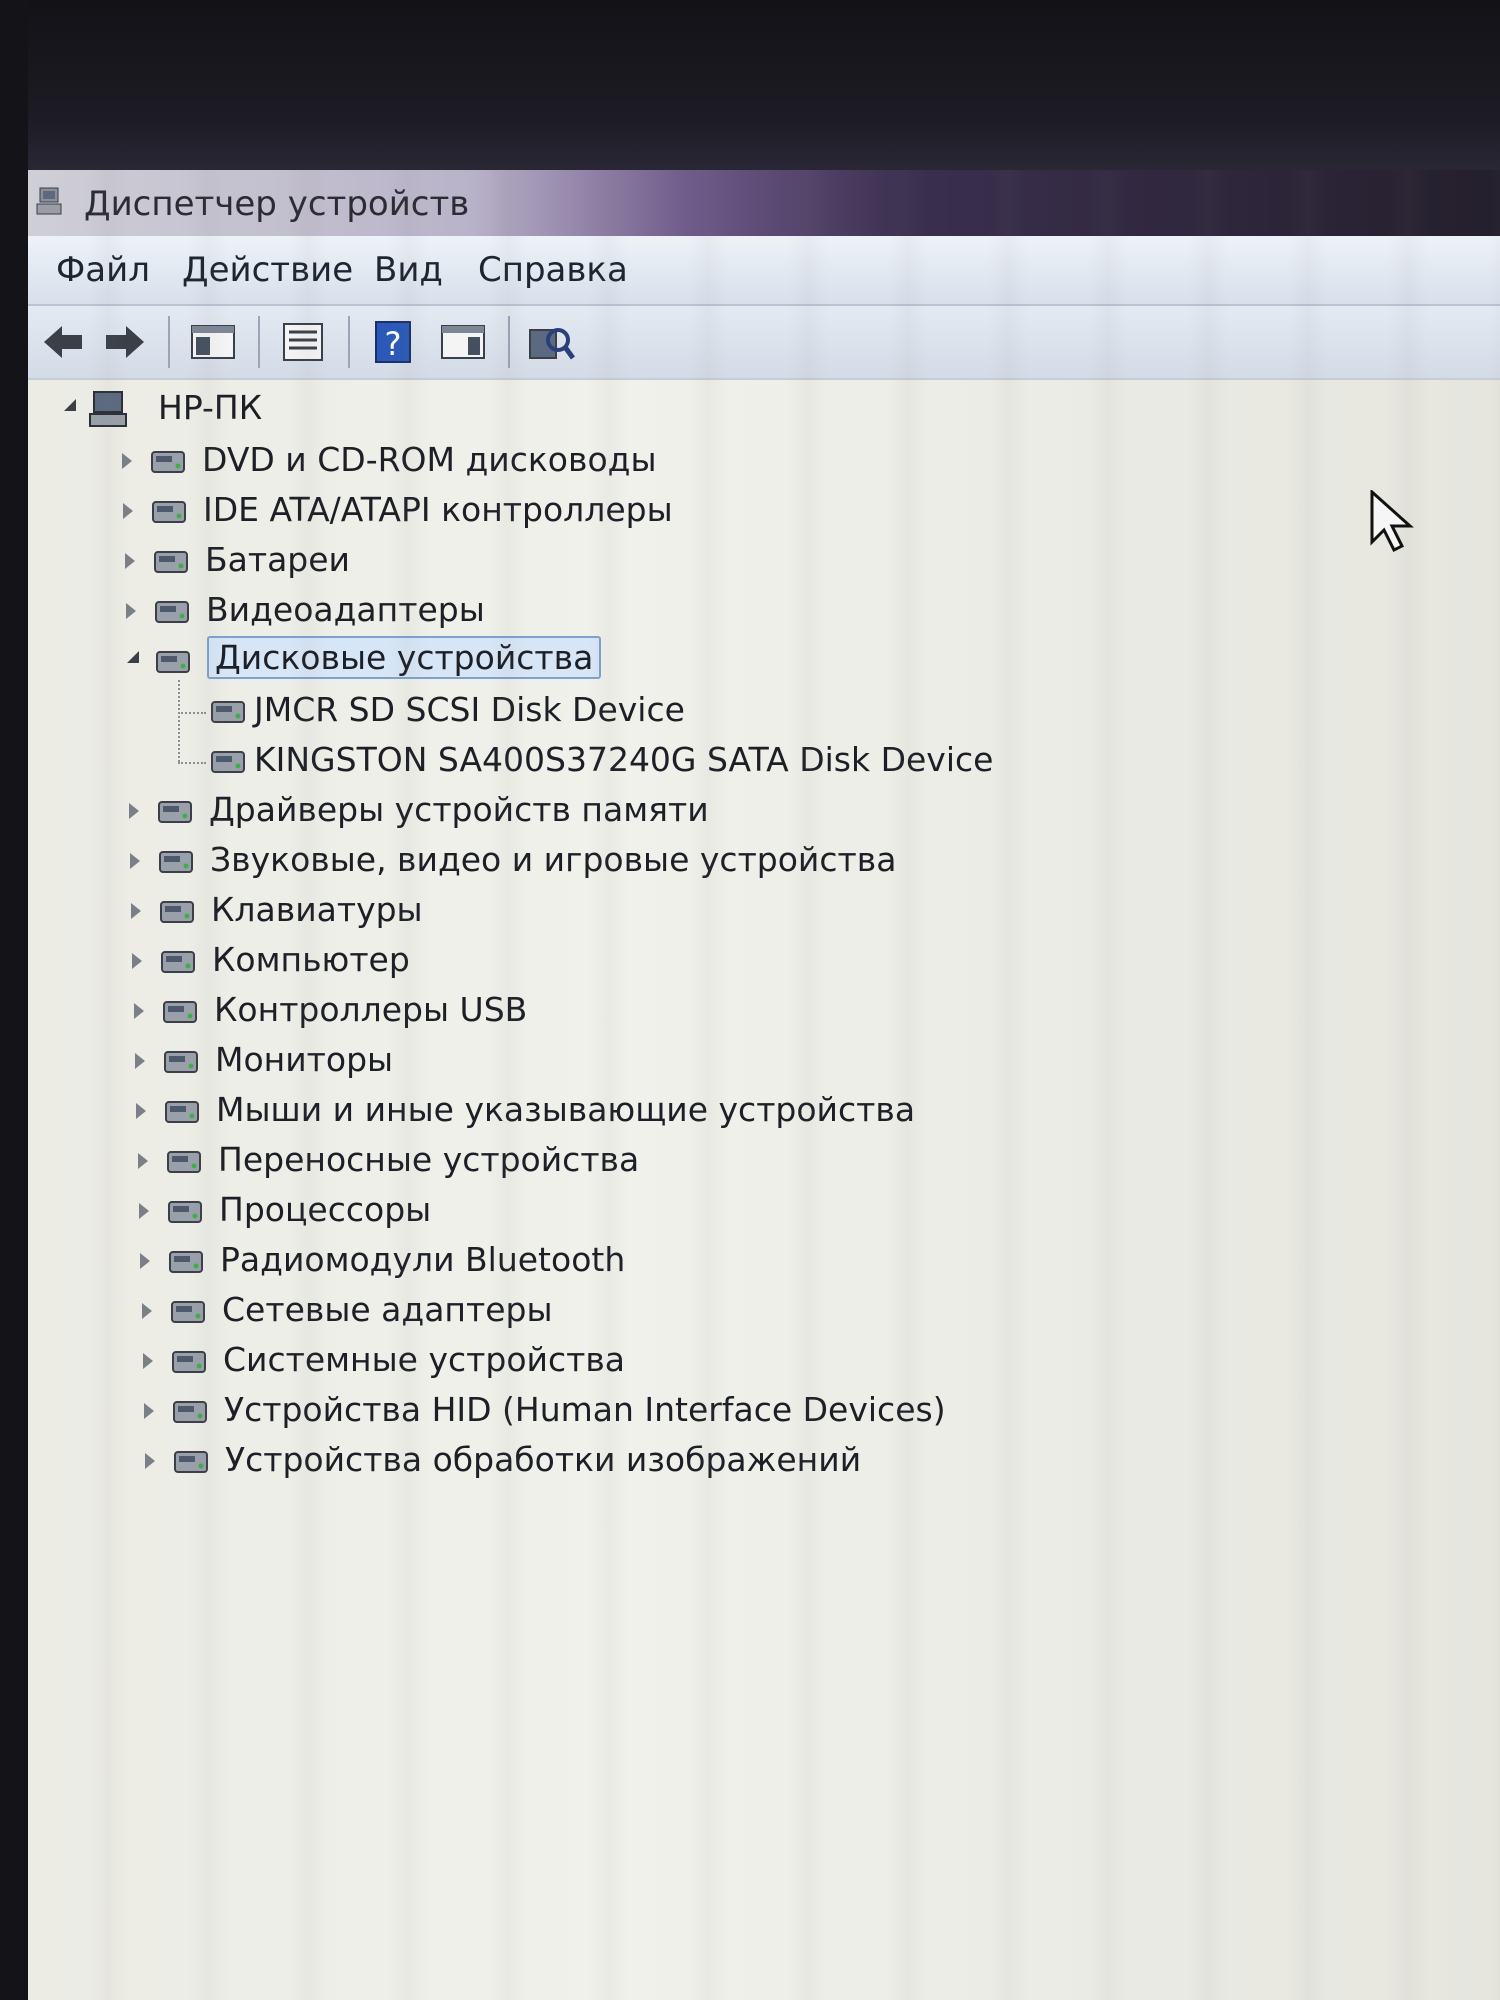 The width and height of the screenshot is (1500, 2000). What do you see at coordinates (748, 660) in the screenshot?
I see `tree-category-4: Дисковые устройства` at bounding box center [748, 660].